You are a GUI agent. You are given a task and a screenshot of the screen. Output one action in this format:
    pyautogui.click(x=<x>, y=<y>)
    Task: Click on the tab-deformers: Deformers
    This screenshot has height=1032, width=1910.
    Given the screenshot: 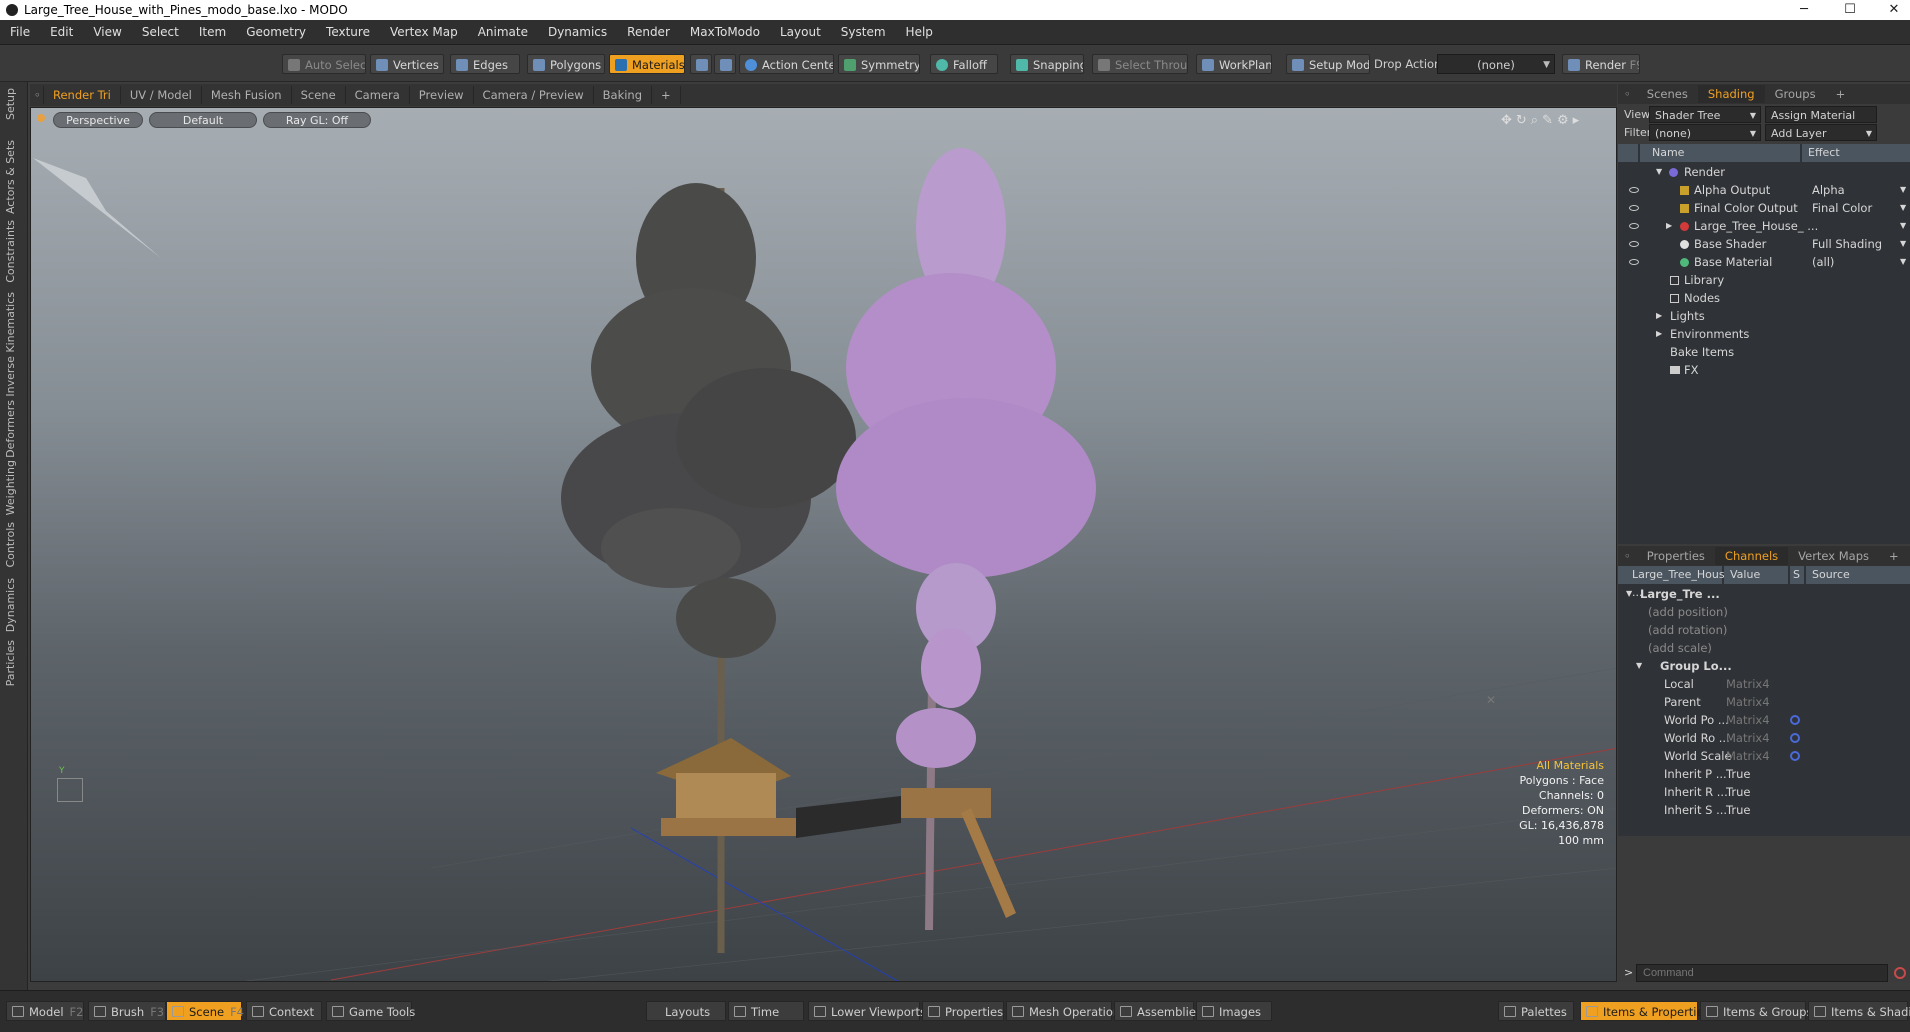 What is the action you would take?
    pyautogui.click(x=10, y=429)
    